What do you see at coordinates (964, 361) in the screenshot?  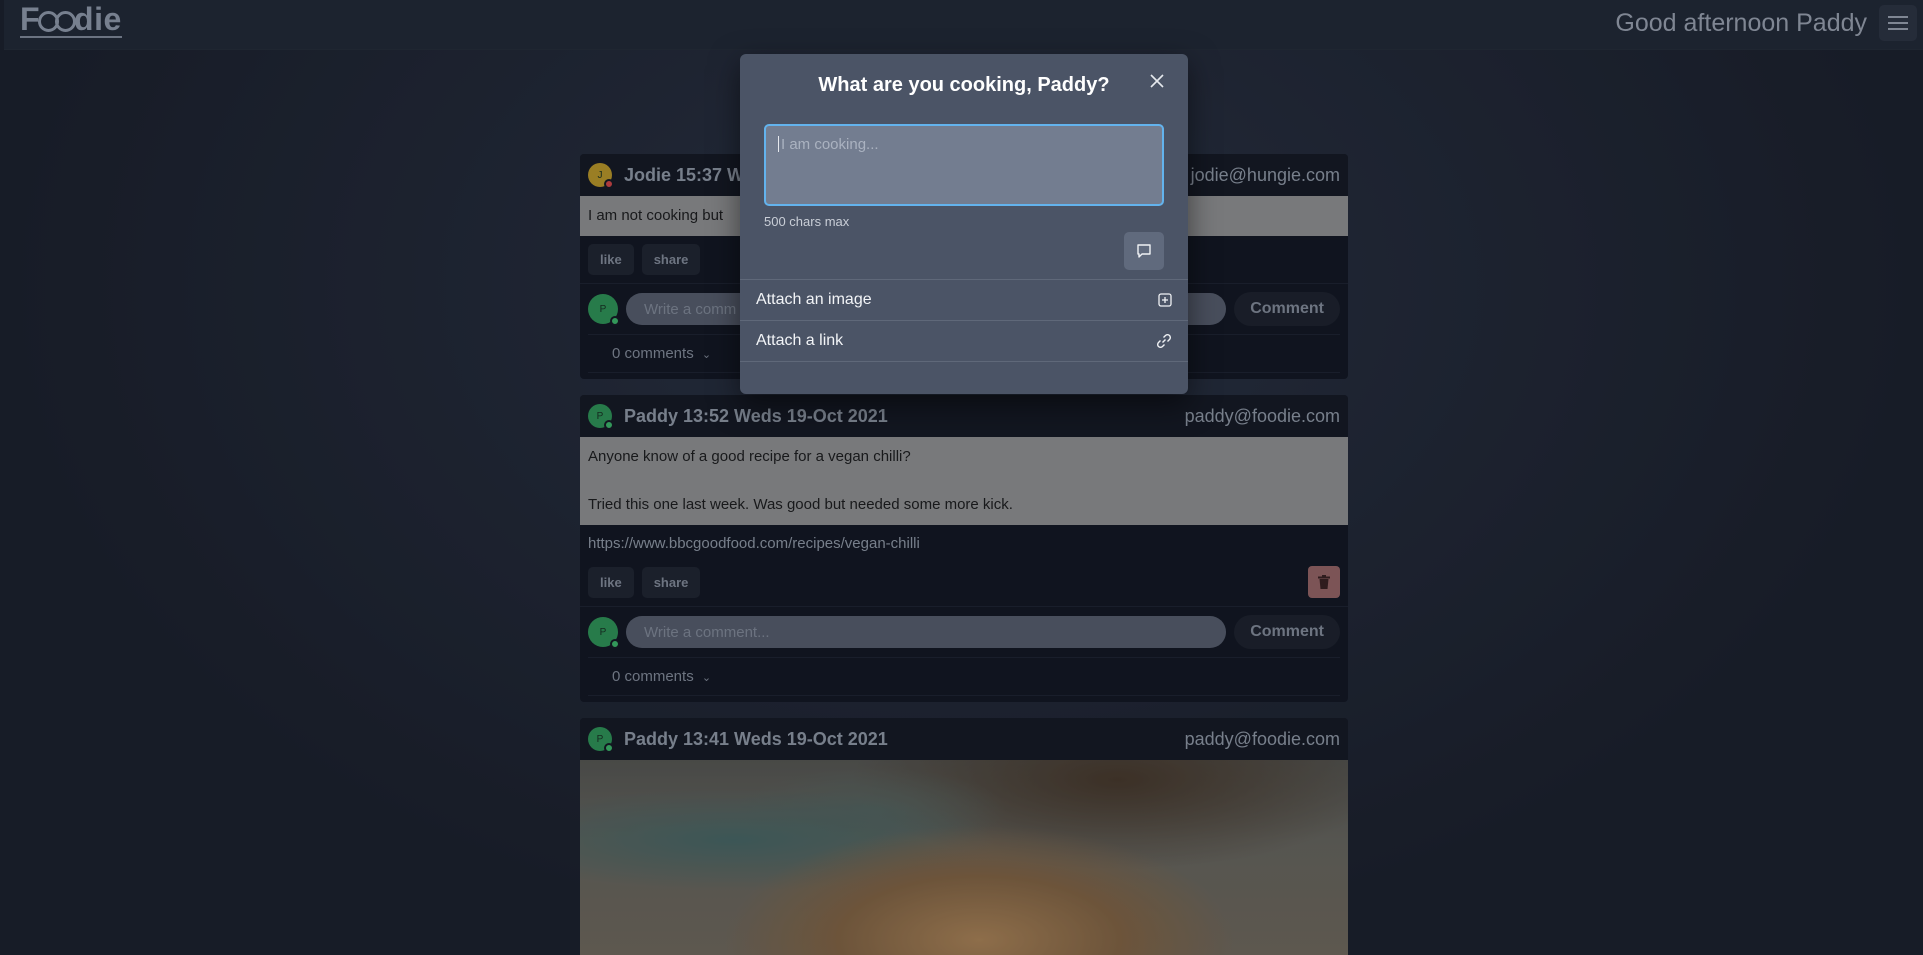 I see `modal-divider` at bounding box center [964, 361].